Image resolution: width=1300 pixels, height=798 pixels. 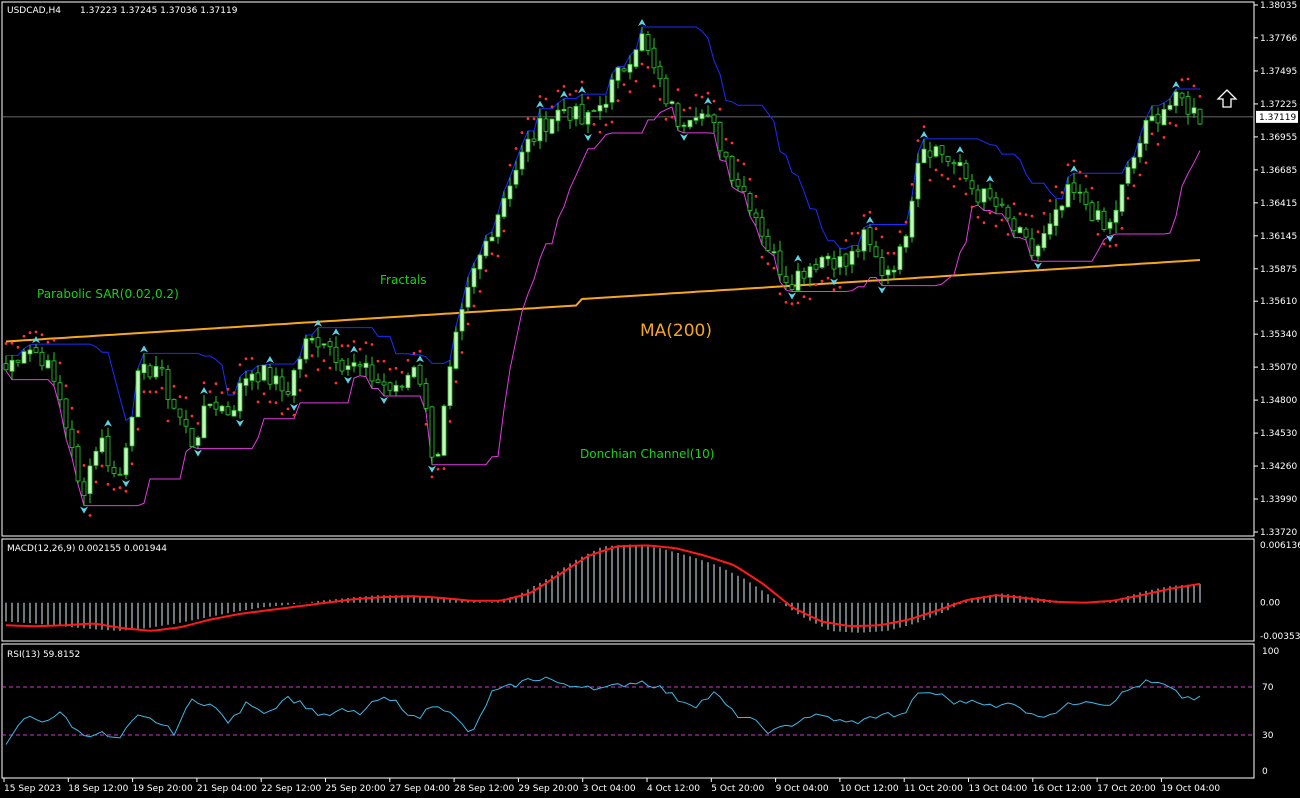 What do you see at coordinates (1270, 652) in the screenshot?
I see `rsi-axis-label: 100` at bounding box center [1270, 652].